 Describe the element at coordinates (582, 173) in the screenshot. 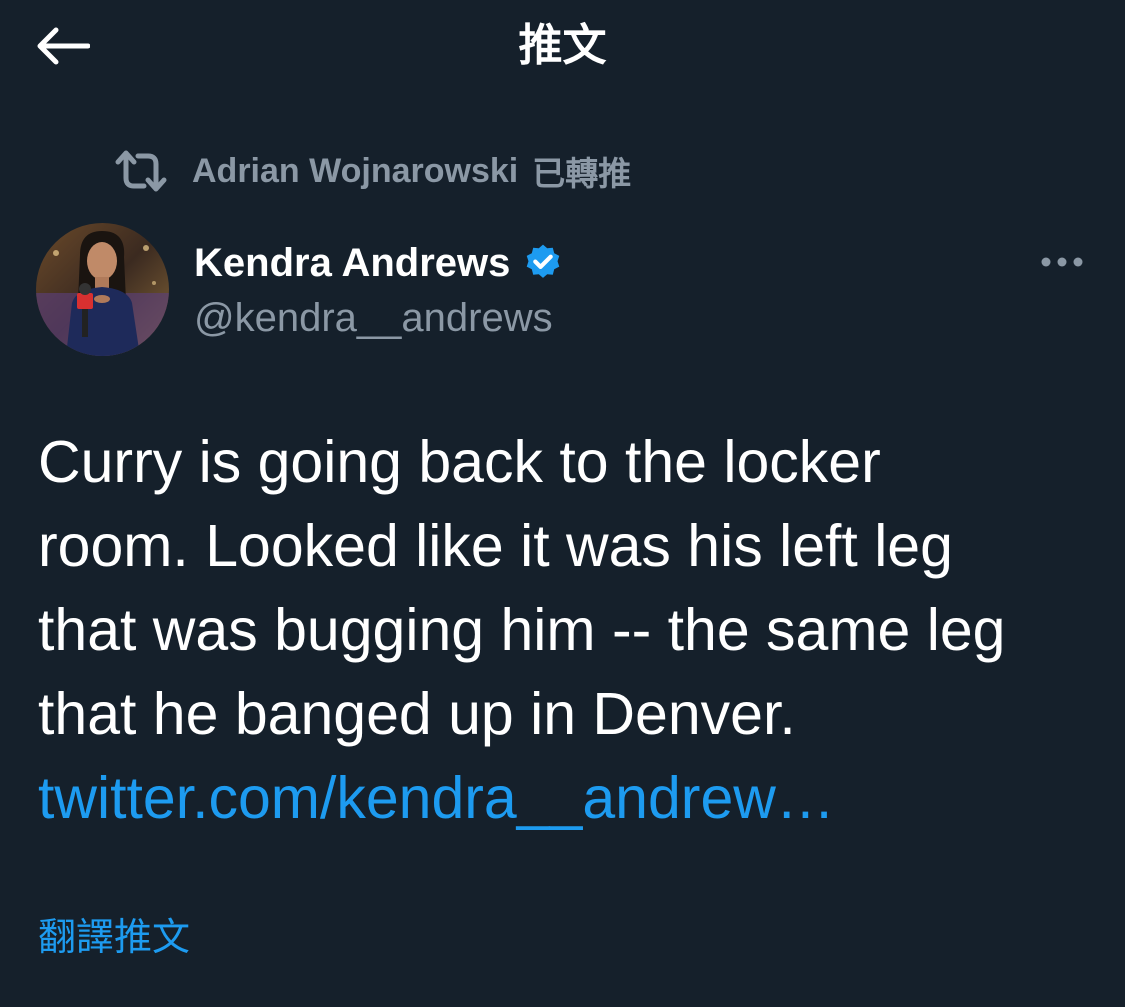

I see `retweet-suffix: 已轉推` at that location.